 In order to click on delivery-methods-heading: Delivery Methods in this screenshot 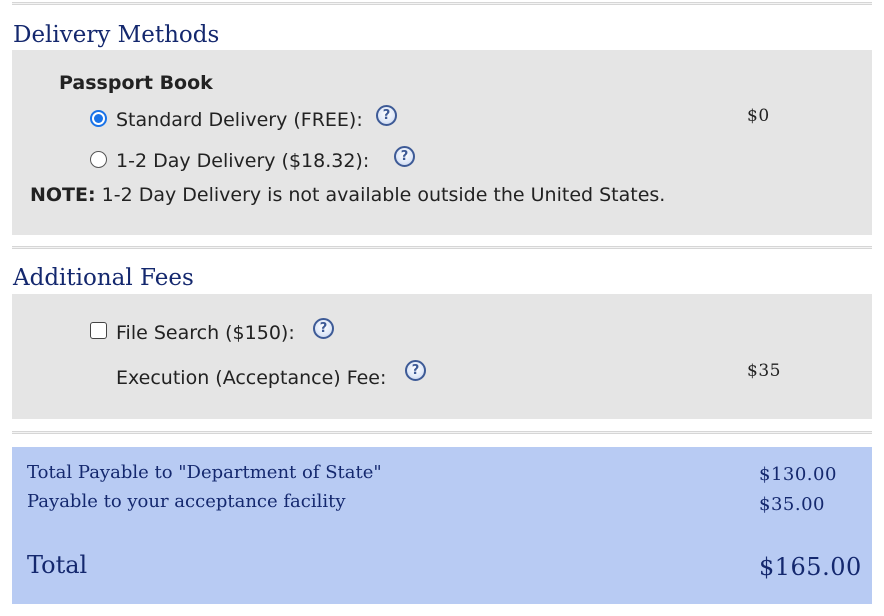, I will do `click(116, 35)`.